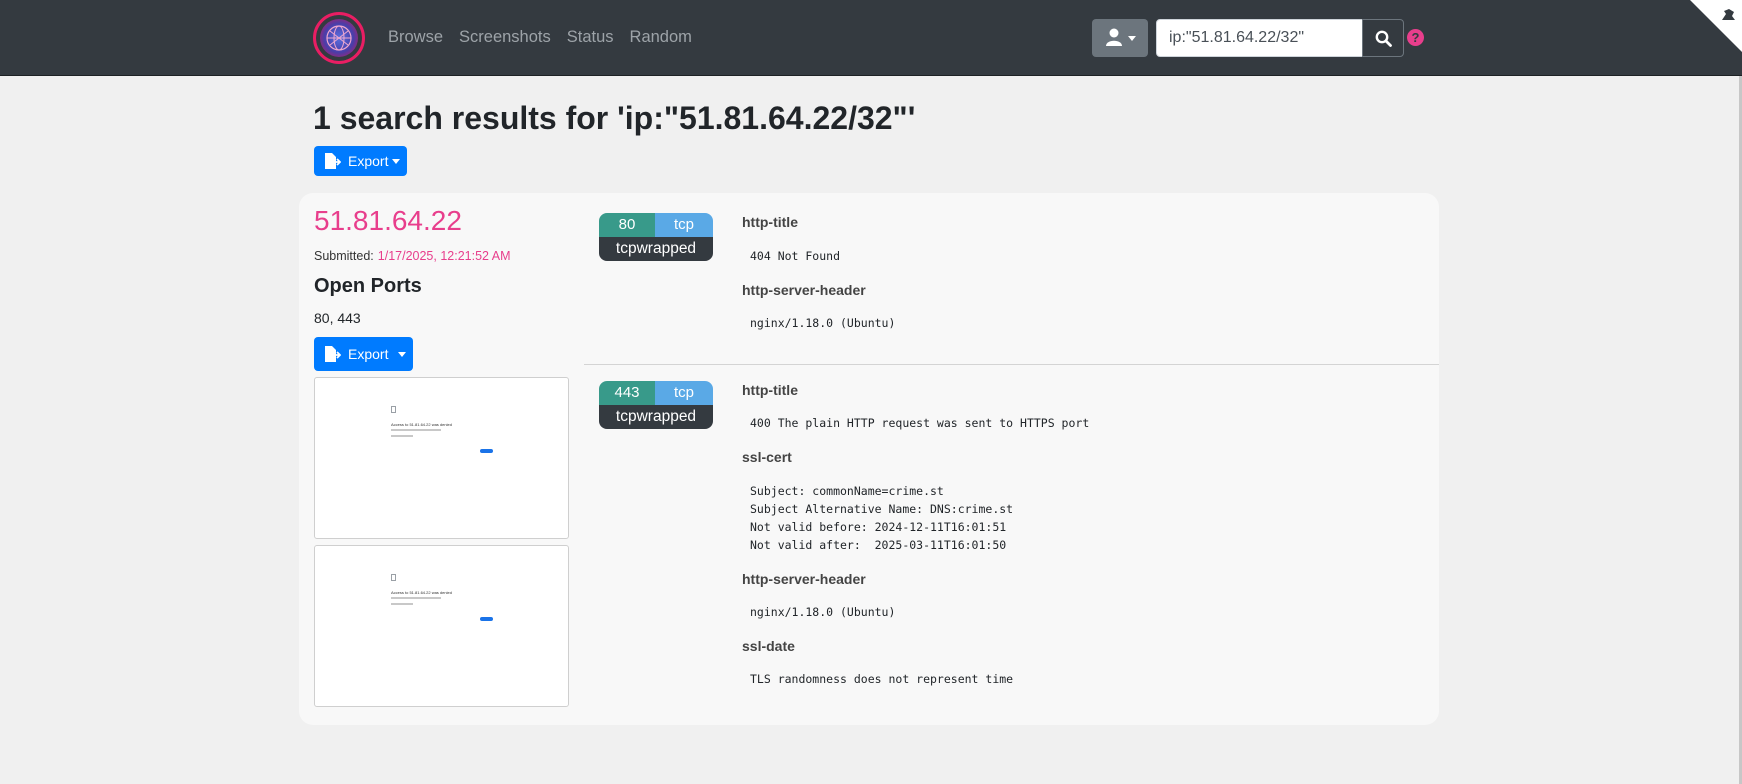 This screenshot has width=1742, height=784. I want to click on submitted-line: Submitted: 1/17/2025, 12:21:52 AM, so click(412, 256).